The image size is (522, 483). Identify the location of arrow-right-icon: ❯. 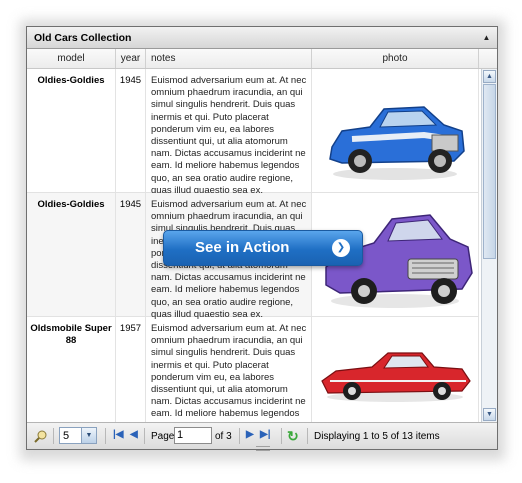
(341, 248).